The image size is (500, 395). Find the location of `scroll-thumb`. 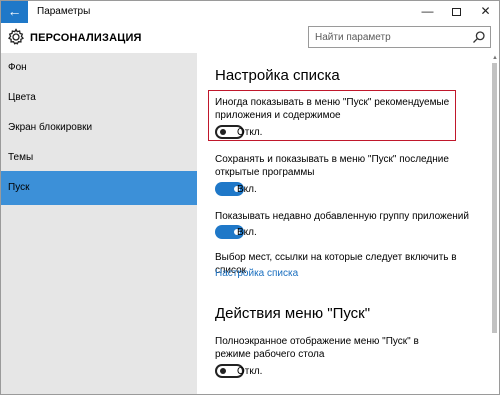

scroll-thumb is located at coordinates (494, 198).